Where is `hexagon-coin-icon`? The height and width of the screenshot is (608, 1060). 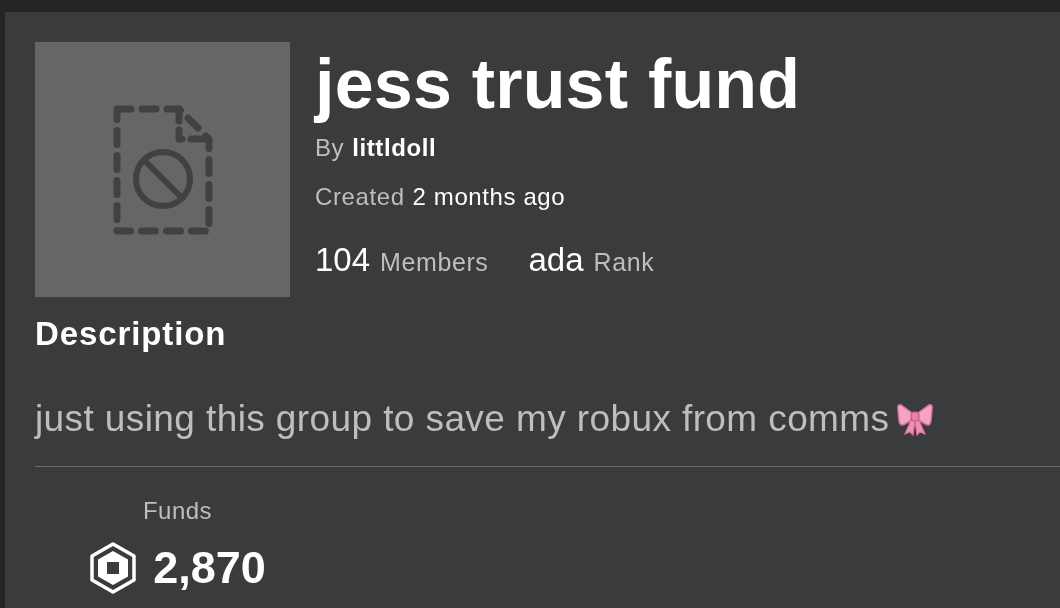
hexagon-coin-icon is located at coordinates (113, 568).